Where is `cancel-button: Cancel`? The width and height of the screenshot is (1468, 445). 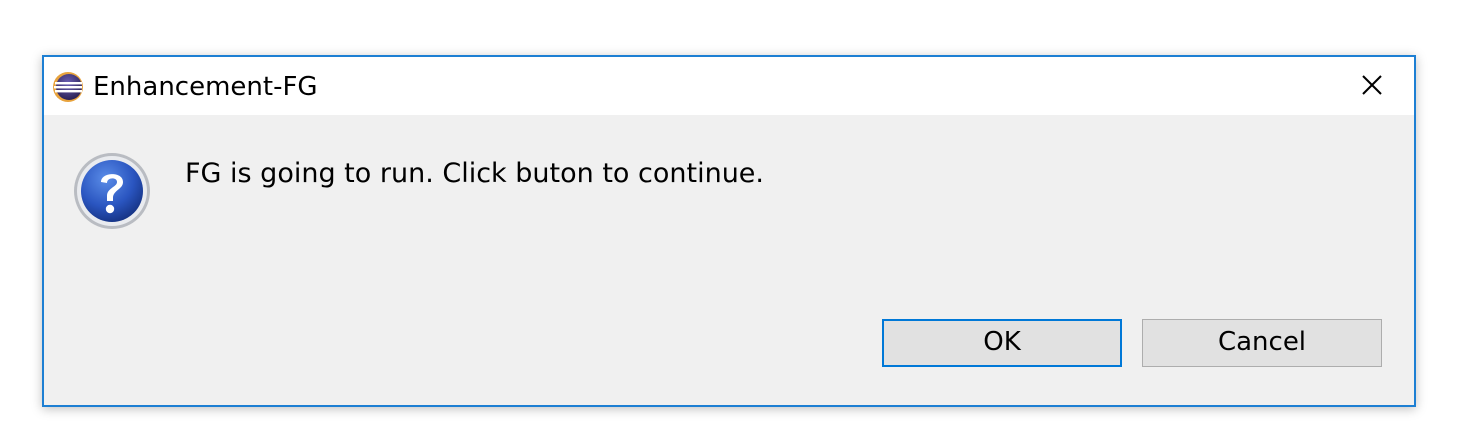 cancel-button: Cancel is located at coordinates (1262, 343).